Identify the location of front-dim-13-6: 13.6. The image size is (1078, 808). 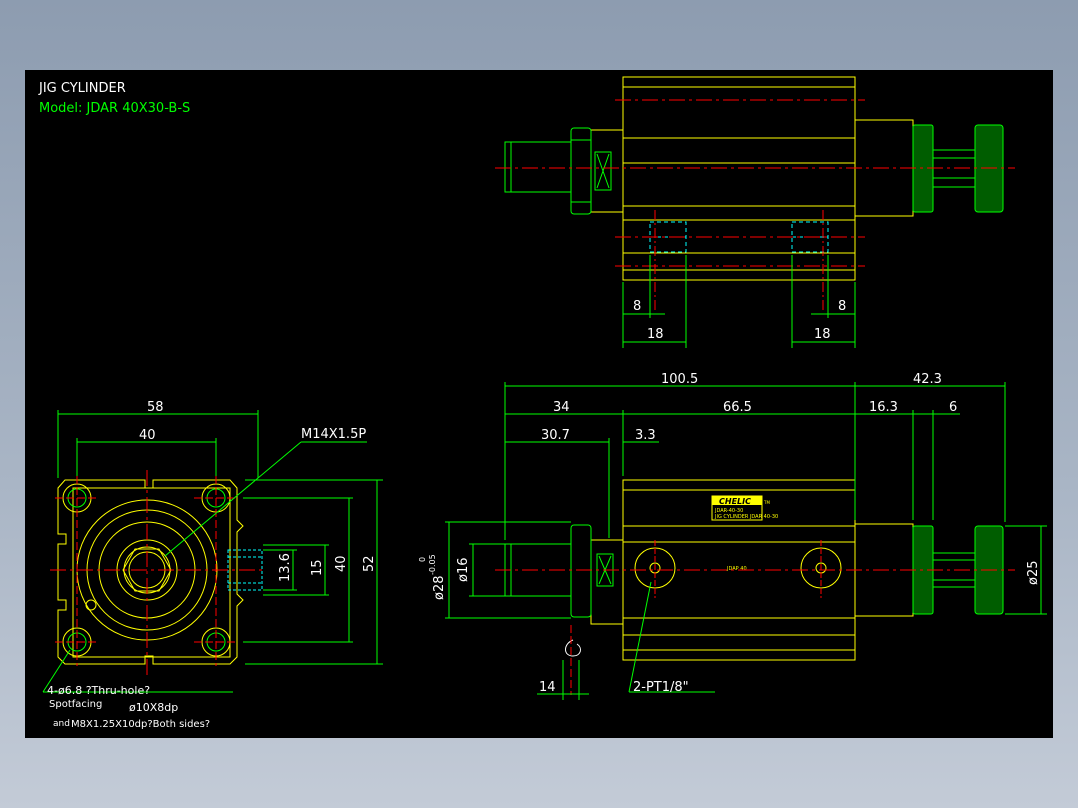
(285, 567).